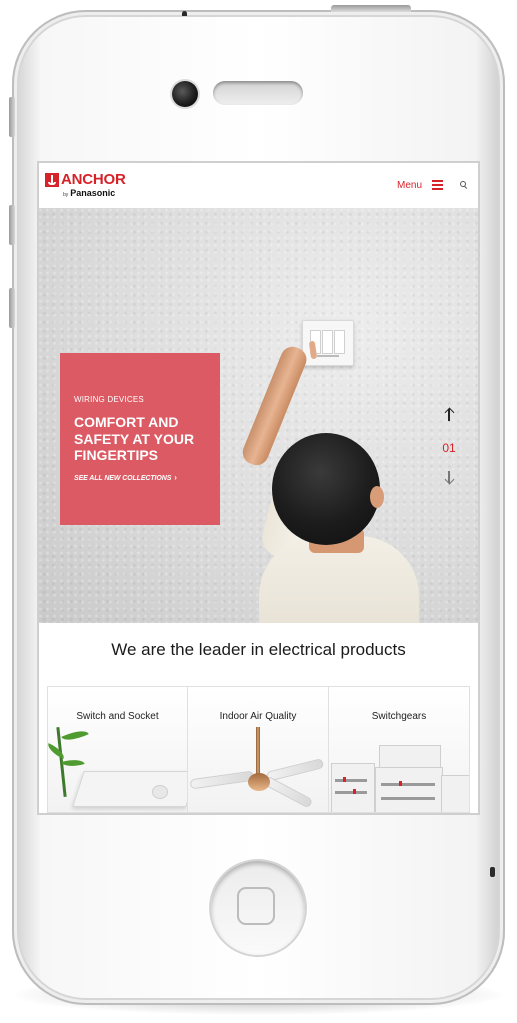  What do you see at coordinates (123, 478) in the screenshot?
I see `see-all-collections-label: SEE ALL NEW COLLECTIONS` at bounding box center [123, 478].